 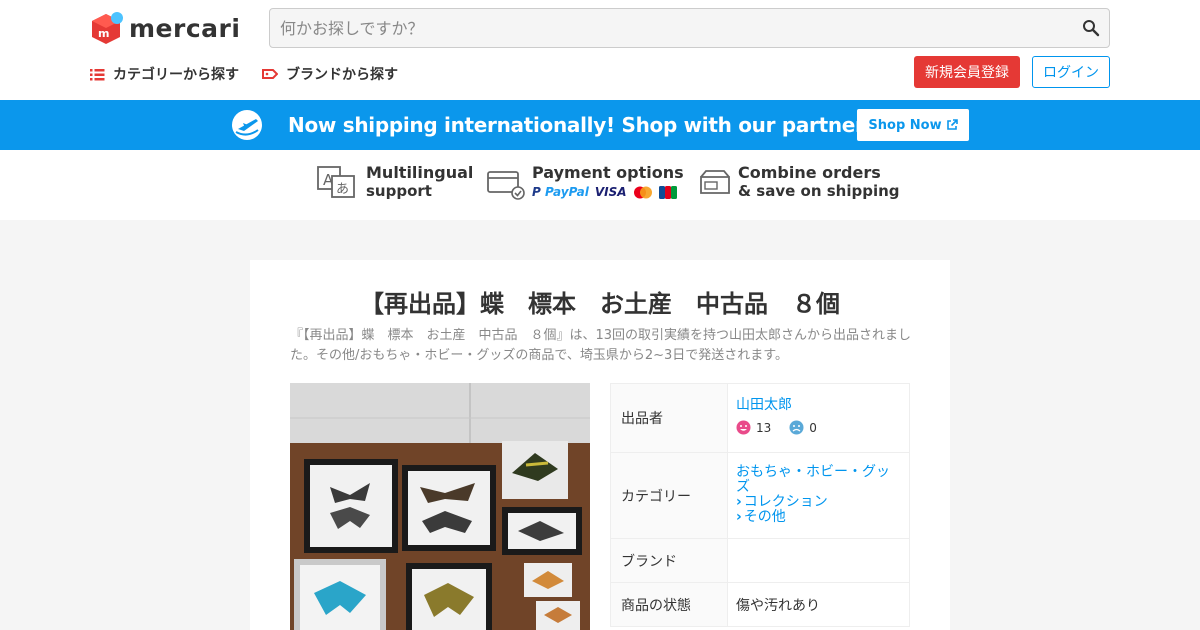 What do you see at coordinates (247, 125) in the screenshot?
I see `airplane-globe-icon` at bounding box center [247, 125].